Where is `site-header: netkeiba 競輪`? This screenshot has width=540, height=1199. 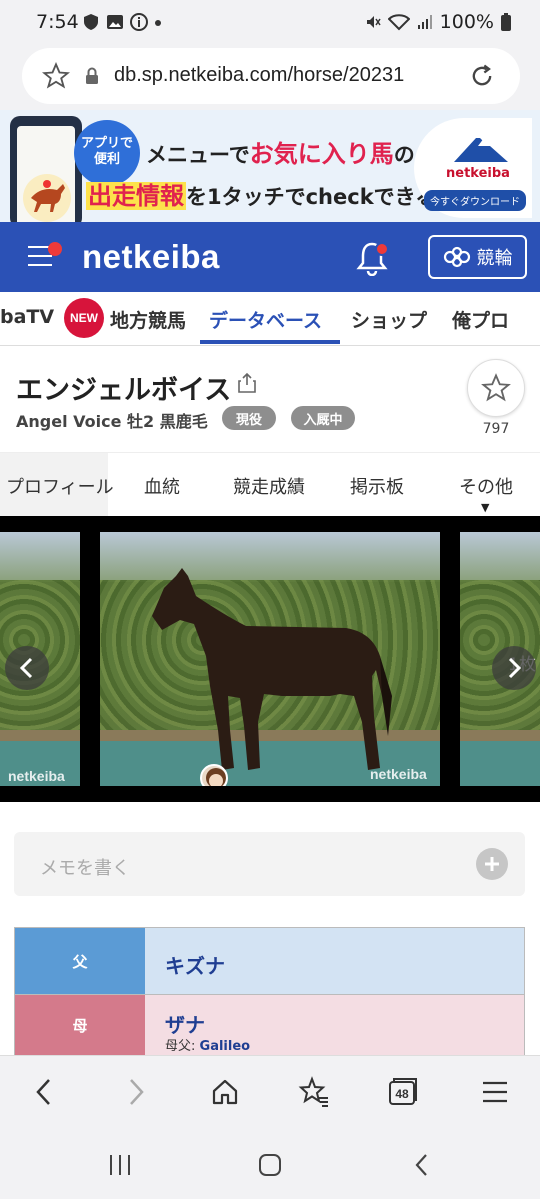 site-header: netkeiba 競輪 is located at coordinates (270, 257).